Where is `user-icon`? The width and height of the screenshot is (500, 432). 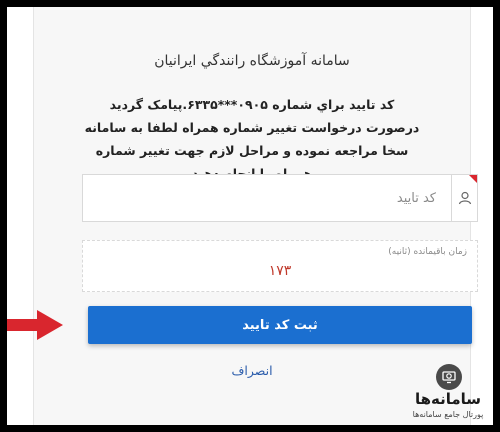 user-icon is located at coordinates (464, 198).